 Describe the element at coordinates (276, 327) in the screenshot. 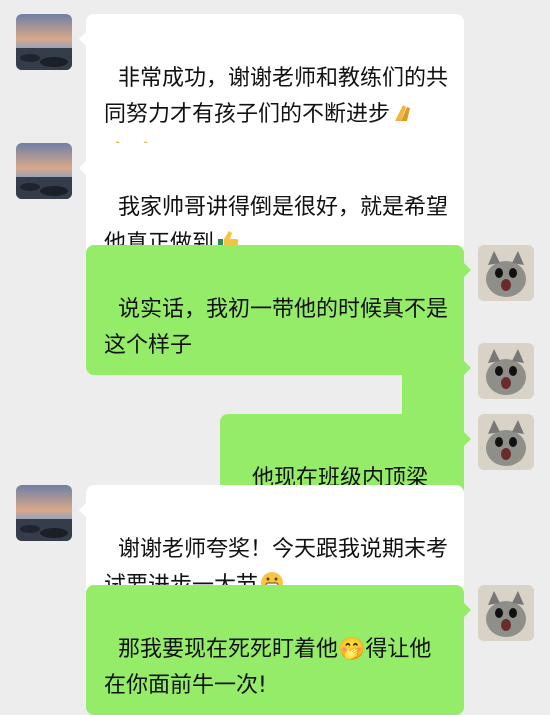

I see `message-text: 说实话，我初一带他的时候真不是这个样子` at that location.